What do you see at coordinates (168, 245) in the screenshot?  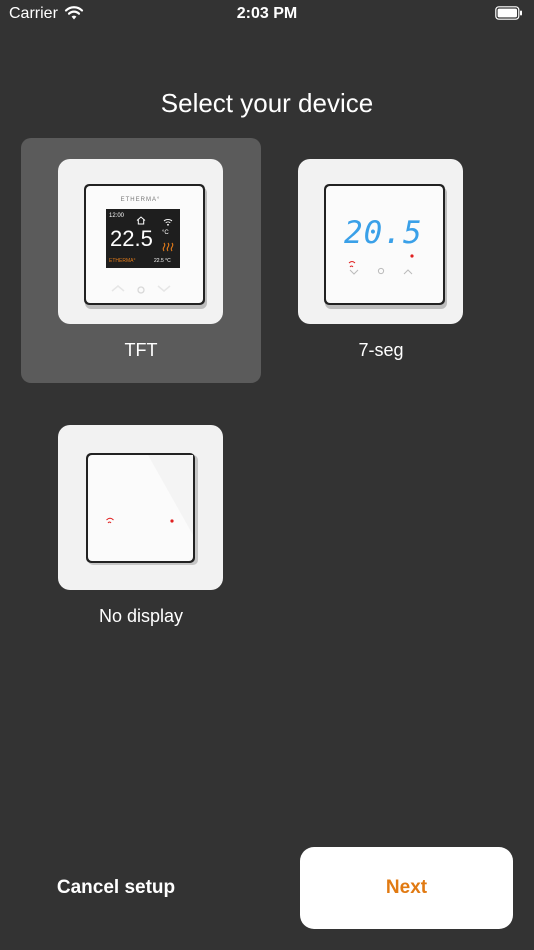 I see `heating-icon` at bounding box center [168, 245].